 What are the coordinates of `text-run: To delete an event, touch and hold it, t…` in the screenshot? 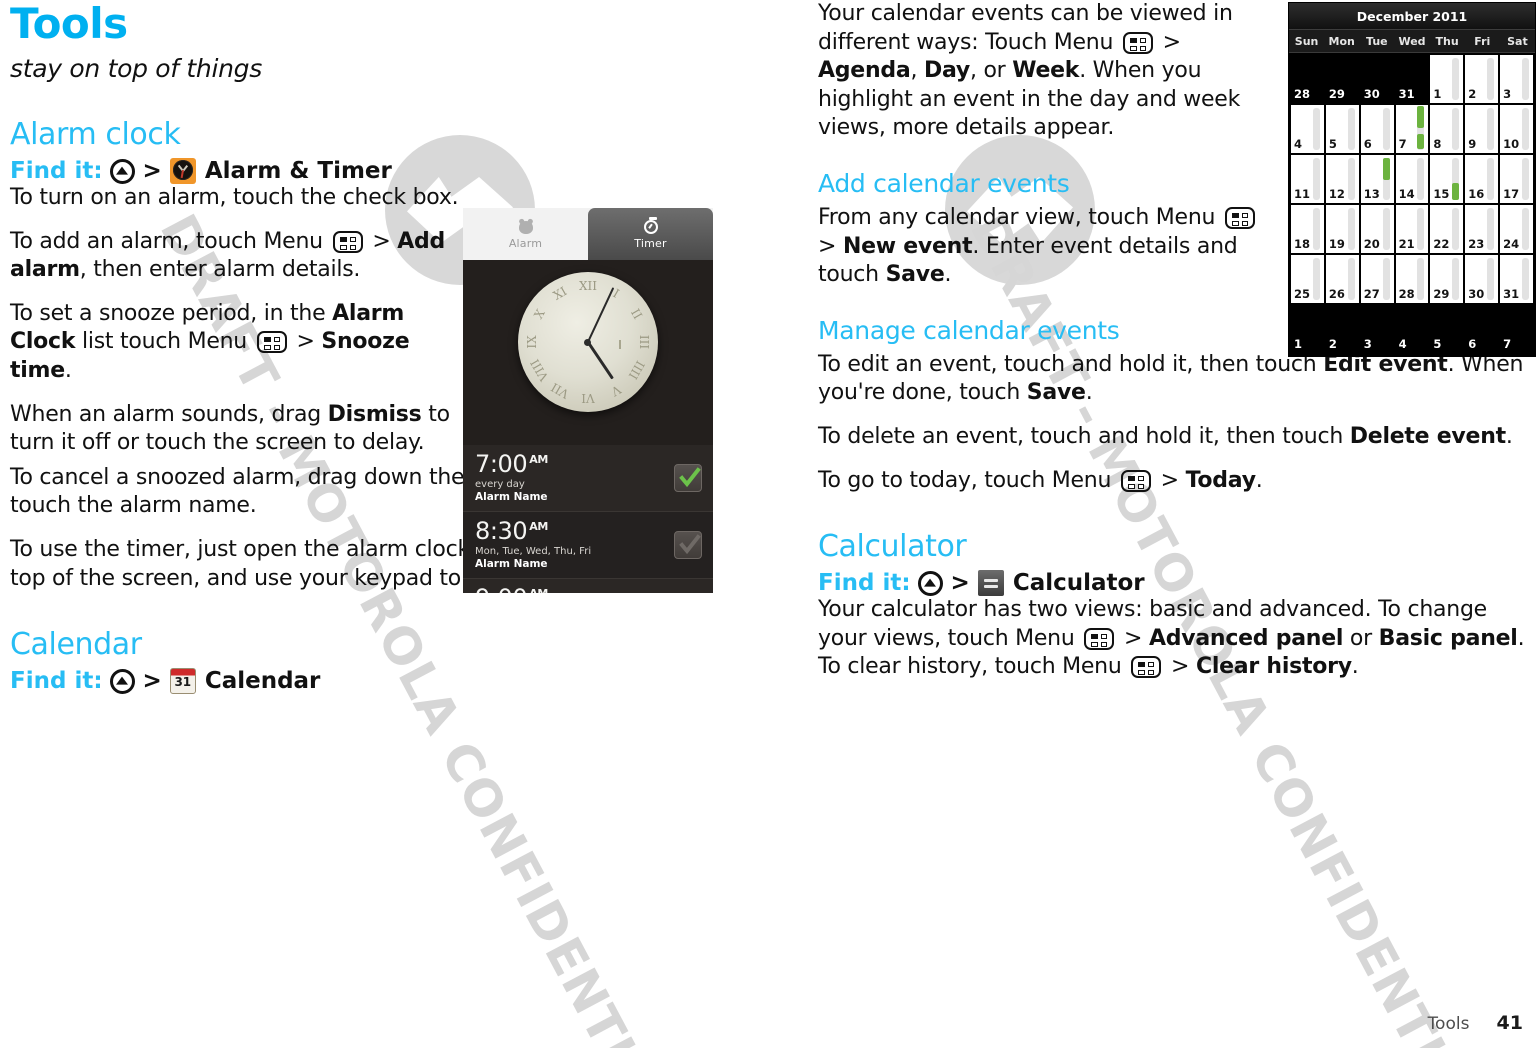 It's located at (1084, 436).